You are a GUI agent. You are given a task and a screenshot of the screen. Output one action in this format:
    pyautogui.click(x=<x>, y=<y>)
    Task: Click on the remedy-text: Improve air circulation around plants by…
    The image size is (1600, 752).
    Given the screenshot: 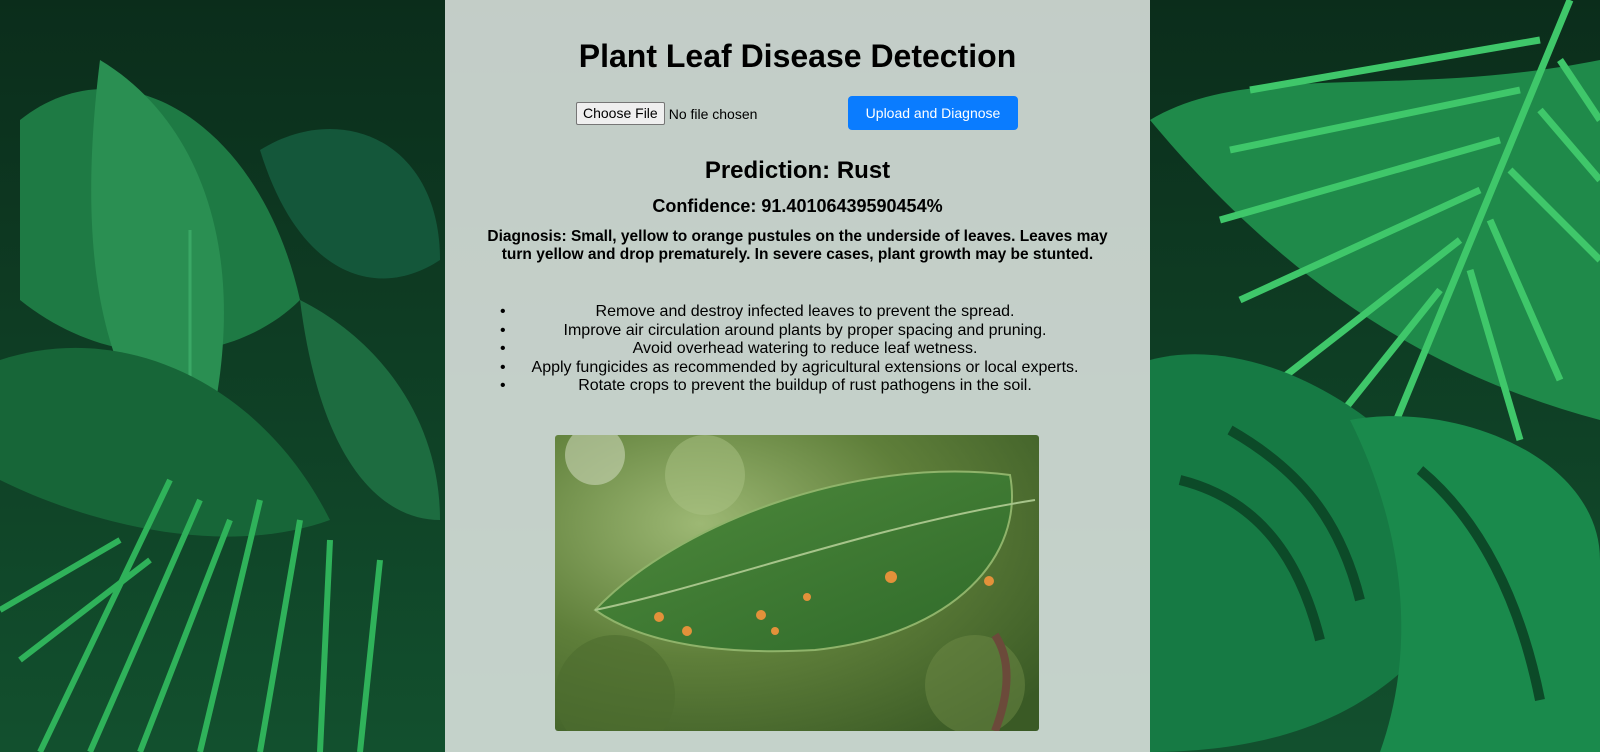 What is the action you would take?
    pyautogui.click(x=805, y=330)
    